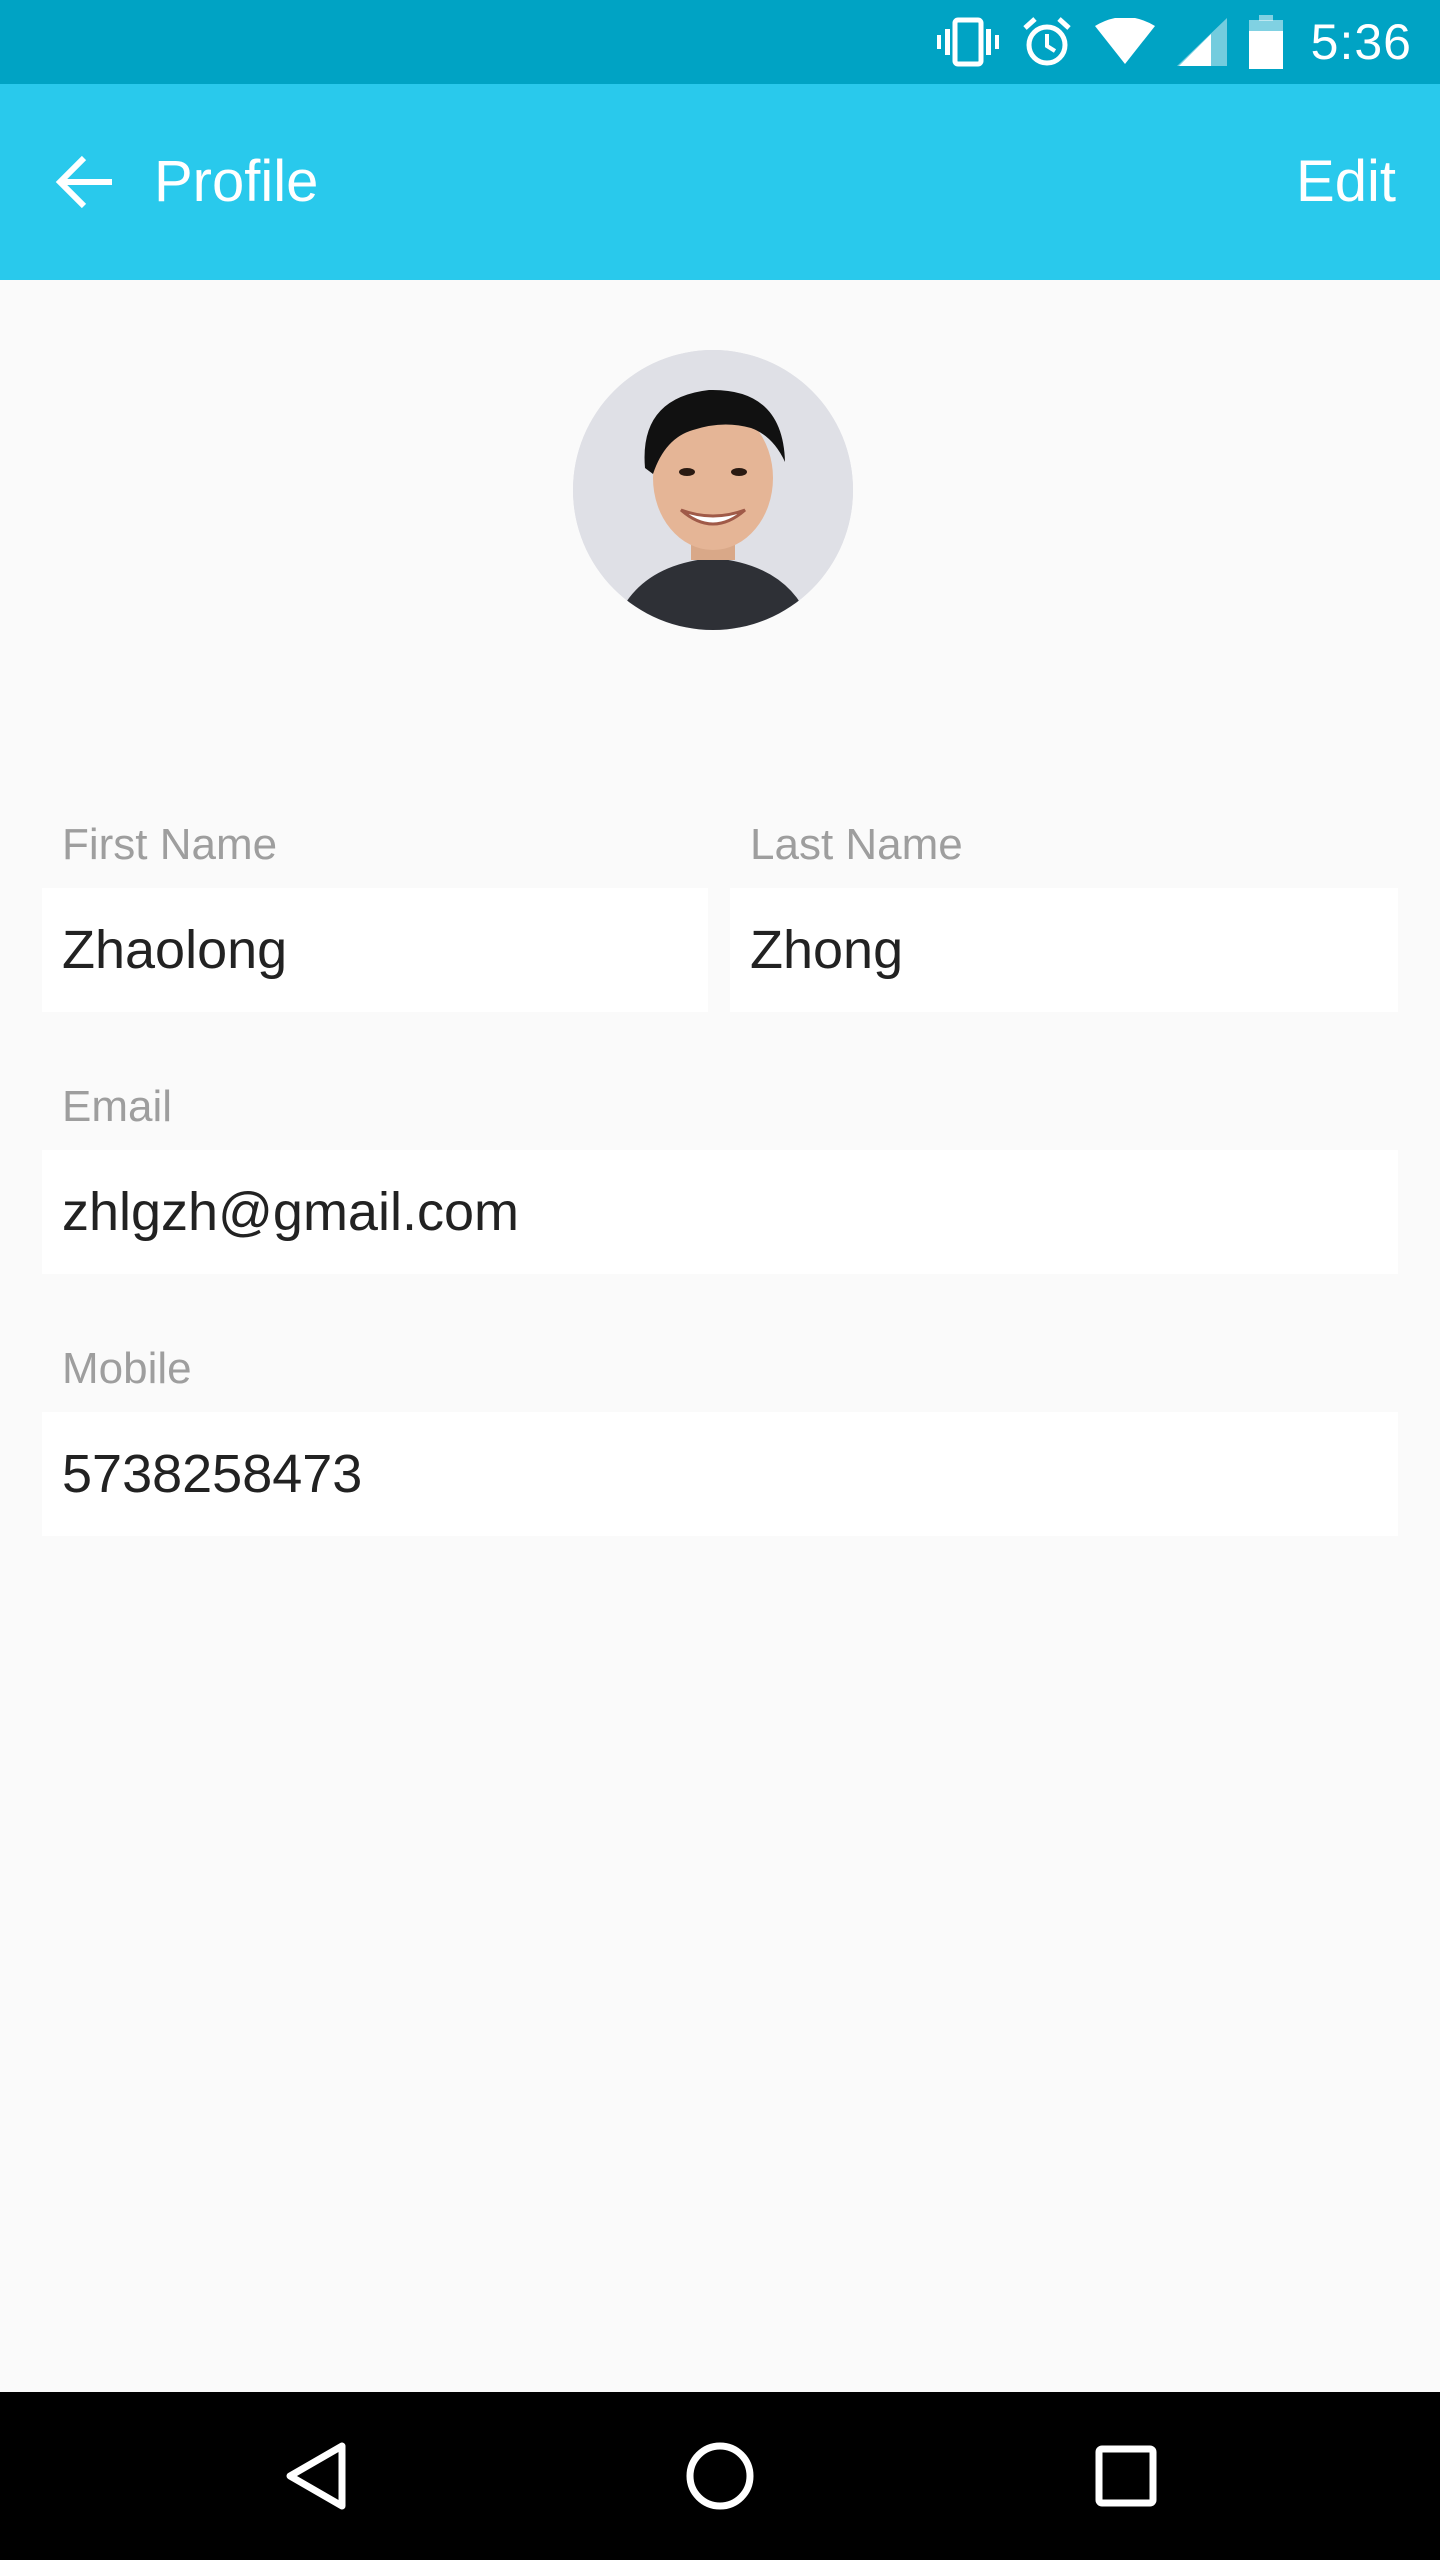  I want to click on arrow-back-icon, so click(84, 182).